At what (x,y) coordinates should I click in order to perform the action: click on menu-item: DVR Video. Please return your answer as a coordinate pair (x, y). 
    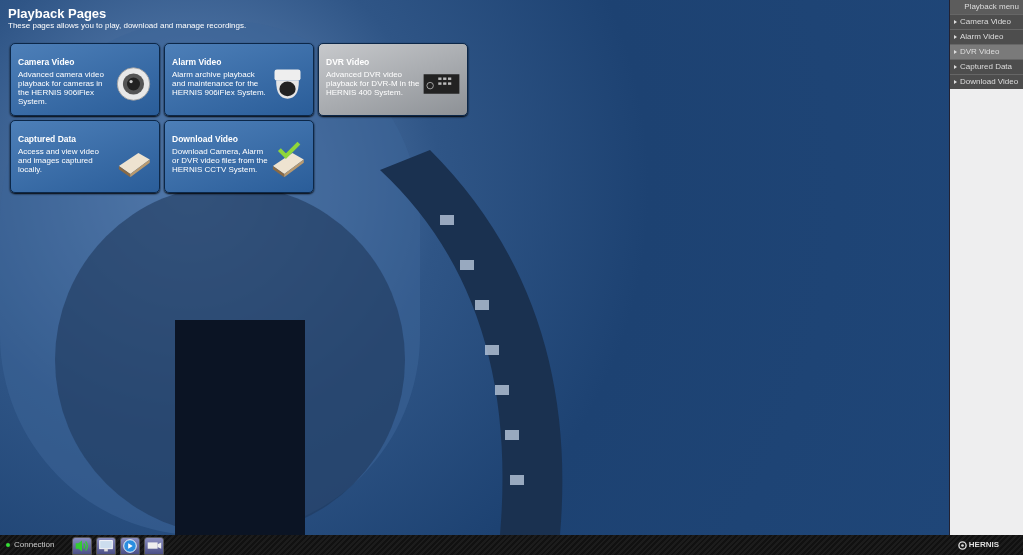
    Looking at the image, I should click on (986, 51).